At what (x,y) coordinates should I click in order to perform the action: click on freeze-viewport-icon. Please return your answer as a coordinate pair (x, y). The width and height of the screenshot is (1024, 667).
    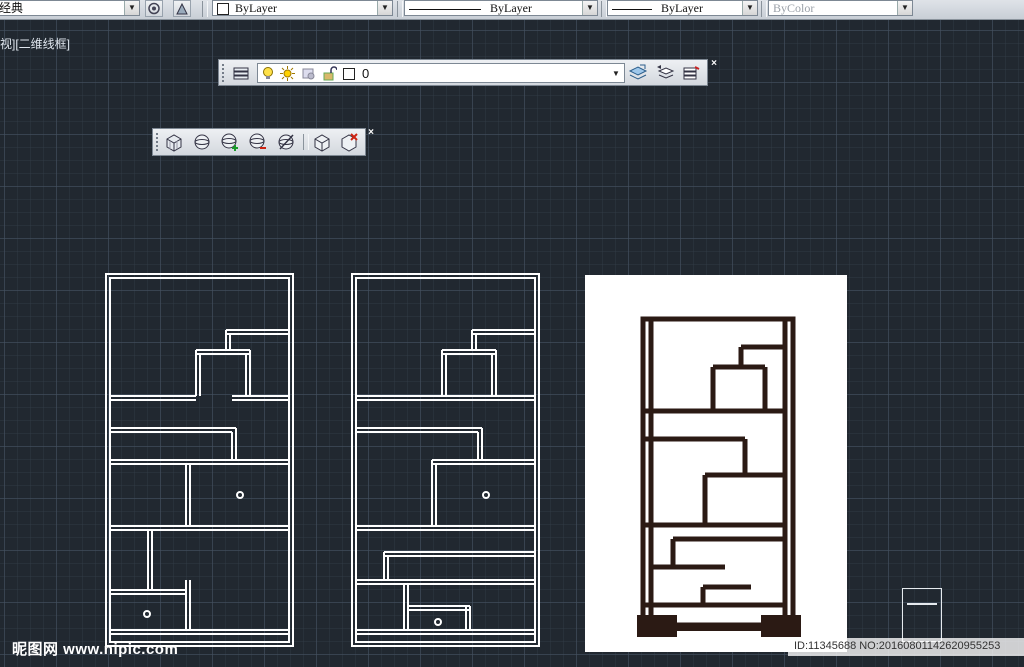
    Looking at the image, I should click on (308, 73).